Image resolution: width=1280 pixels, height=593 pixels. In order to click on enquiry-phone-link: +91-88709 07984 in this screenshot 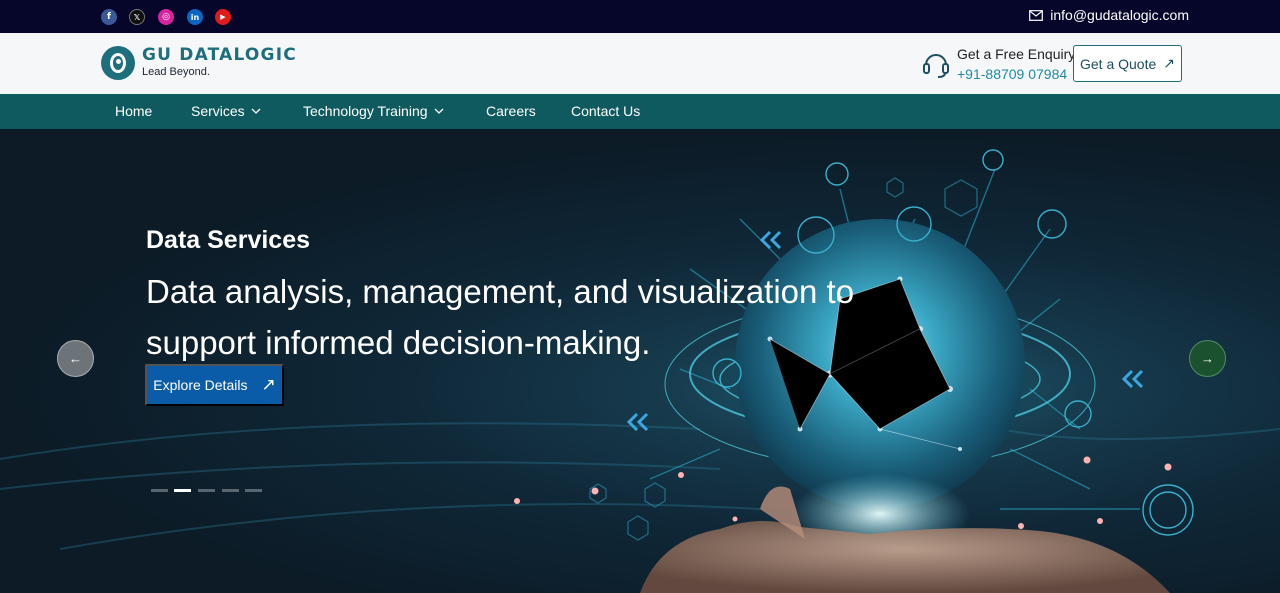, I will do `click(1012, 74)`.